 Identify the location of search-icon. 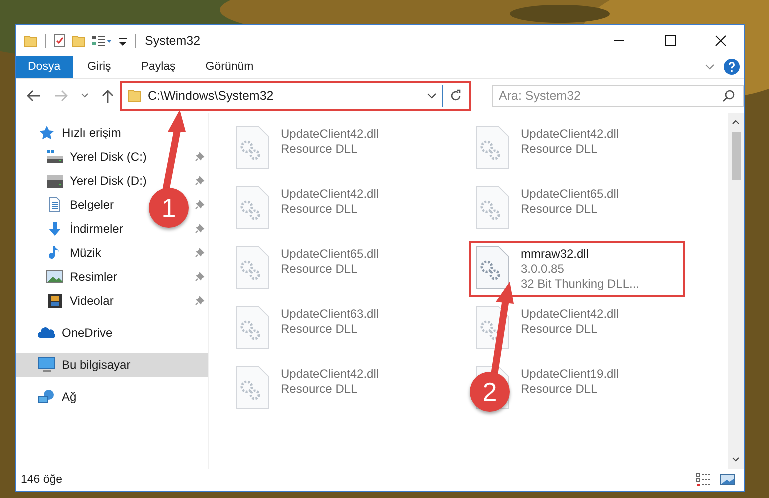
(729, 96).